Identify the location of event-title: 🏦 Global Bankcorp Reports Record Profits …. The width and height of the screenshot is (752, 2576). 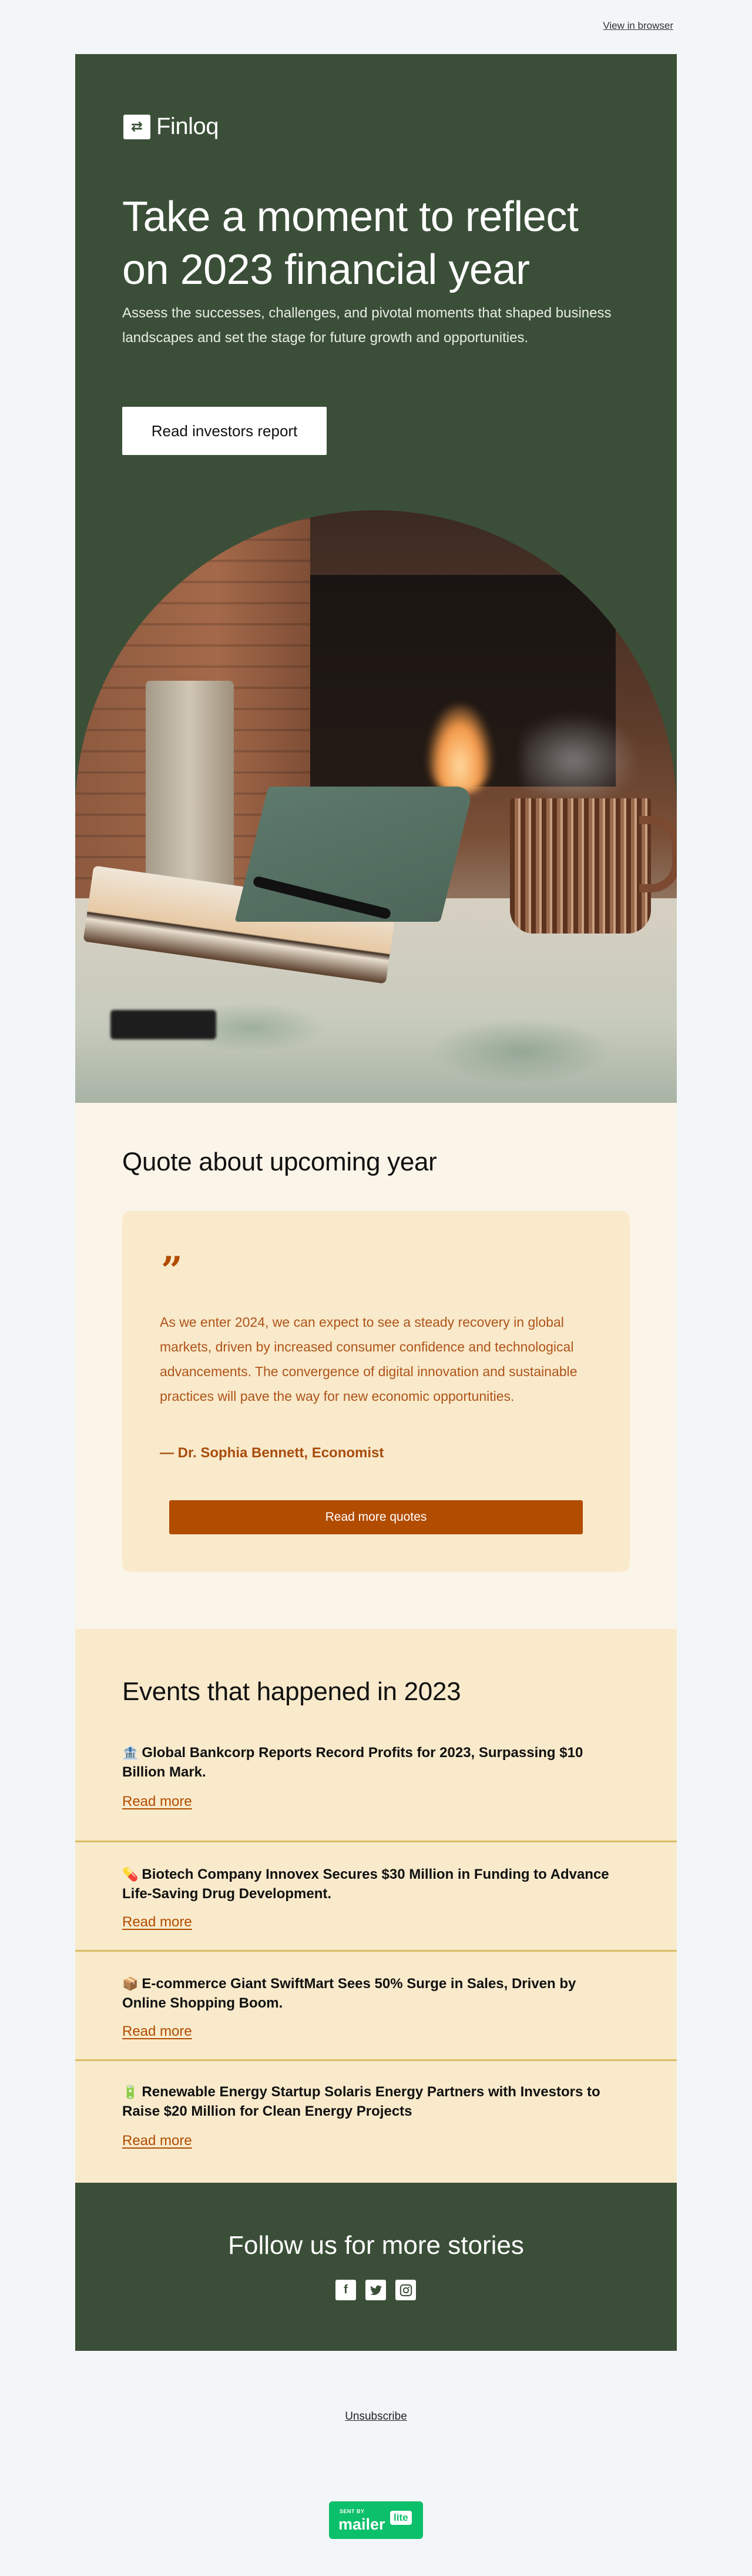
(352, 1762).